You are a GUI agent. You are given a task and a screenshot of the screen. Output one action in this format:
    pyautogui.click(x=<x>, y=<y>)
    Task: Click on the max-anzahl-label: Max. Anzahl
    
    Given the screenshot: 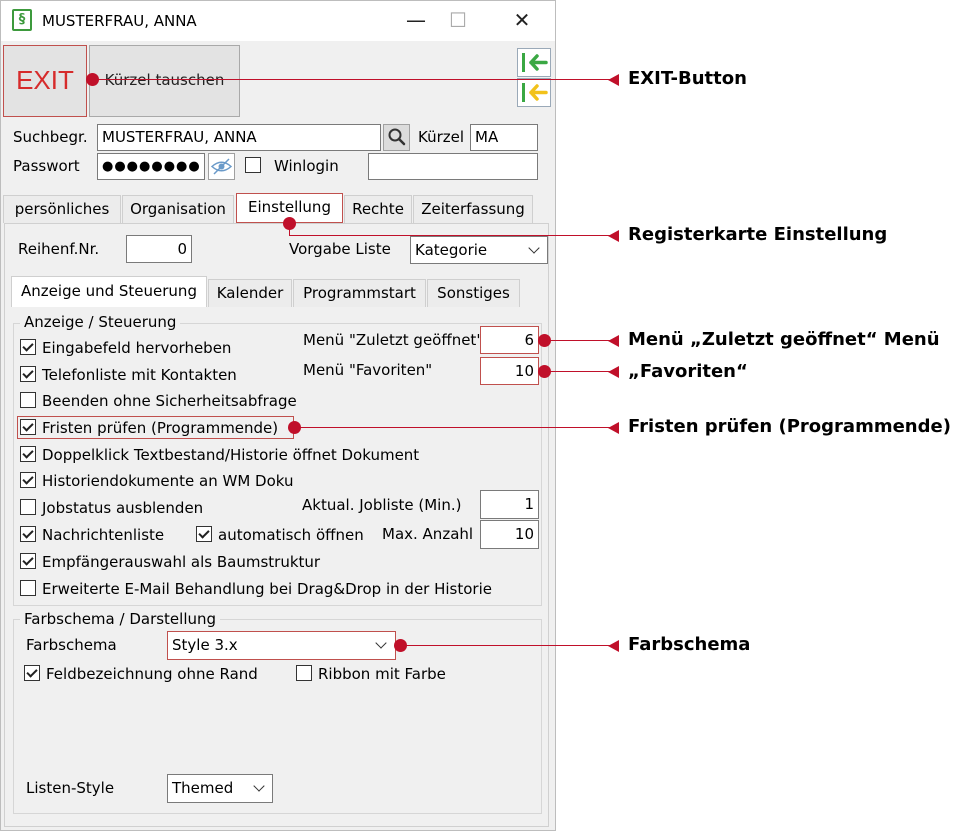 What is the action you would take?
    pyautogui.click(x=428, y=534)
    